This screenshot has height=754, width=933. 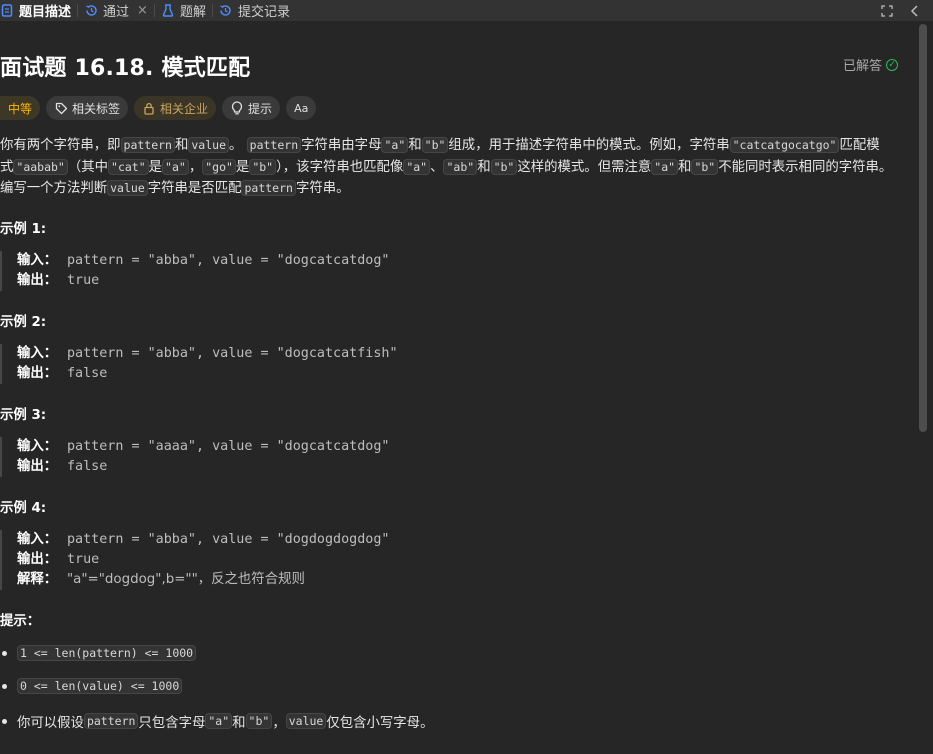 What do you see at coordinates (923, 228) in the screenshot?
I see `scrollbar-thumb` at bounding box center [923, 228].